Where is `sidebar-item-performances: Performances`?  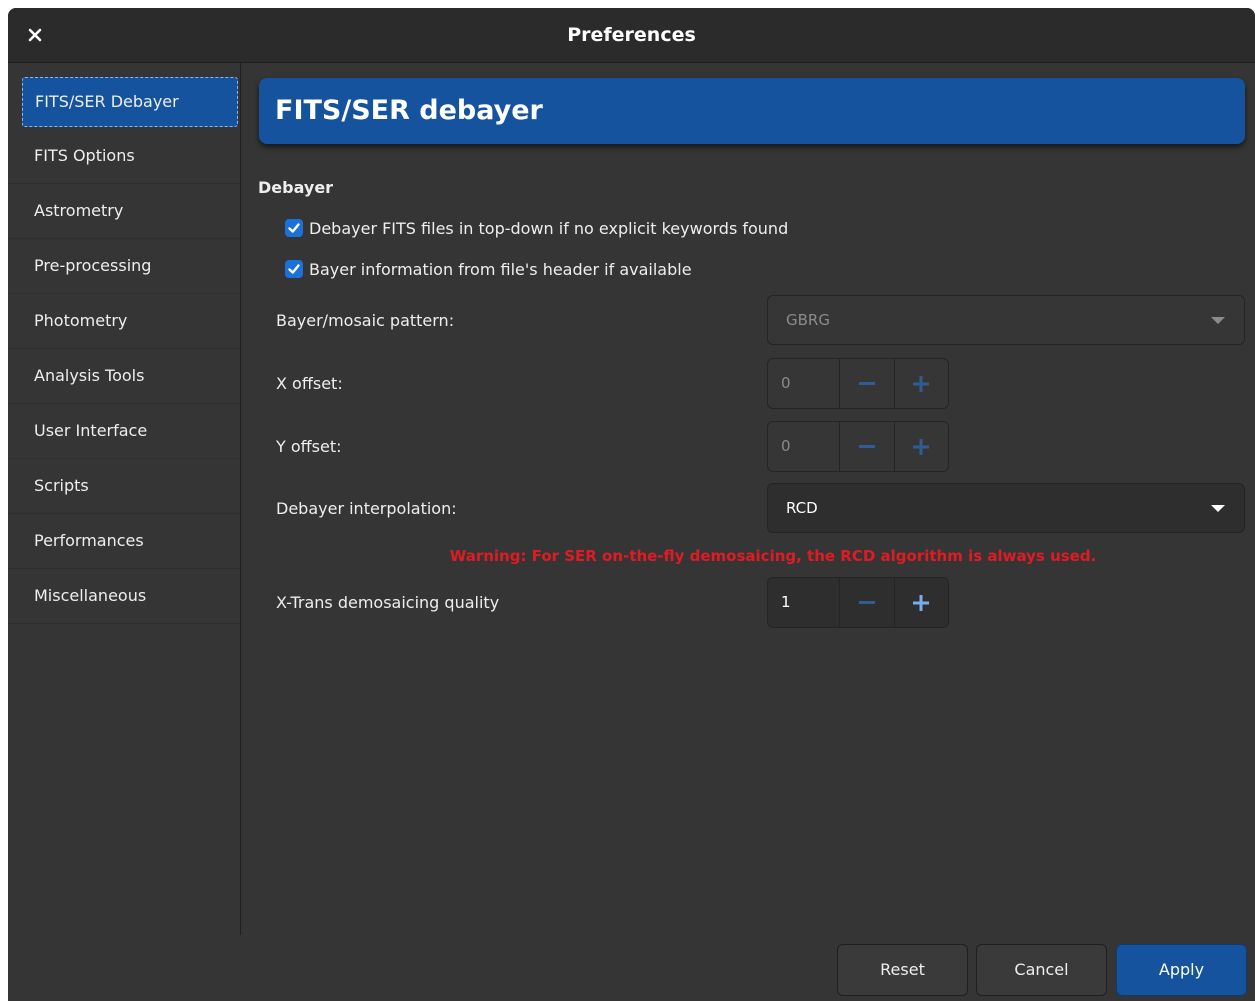
sidebar-item-performances: Performances is located at coordinates (124, 541).